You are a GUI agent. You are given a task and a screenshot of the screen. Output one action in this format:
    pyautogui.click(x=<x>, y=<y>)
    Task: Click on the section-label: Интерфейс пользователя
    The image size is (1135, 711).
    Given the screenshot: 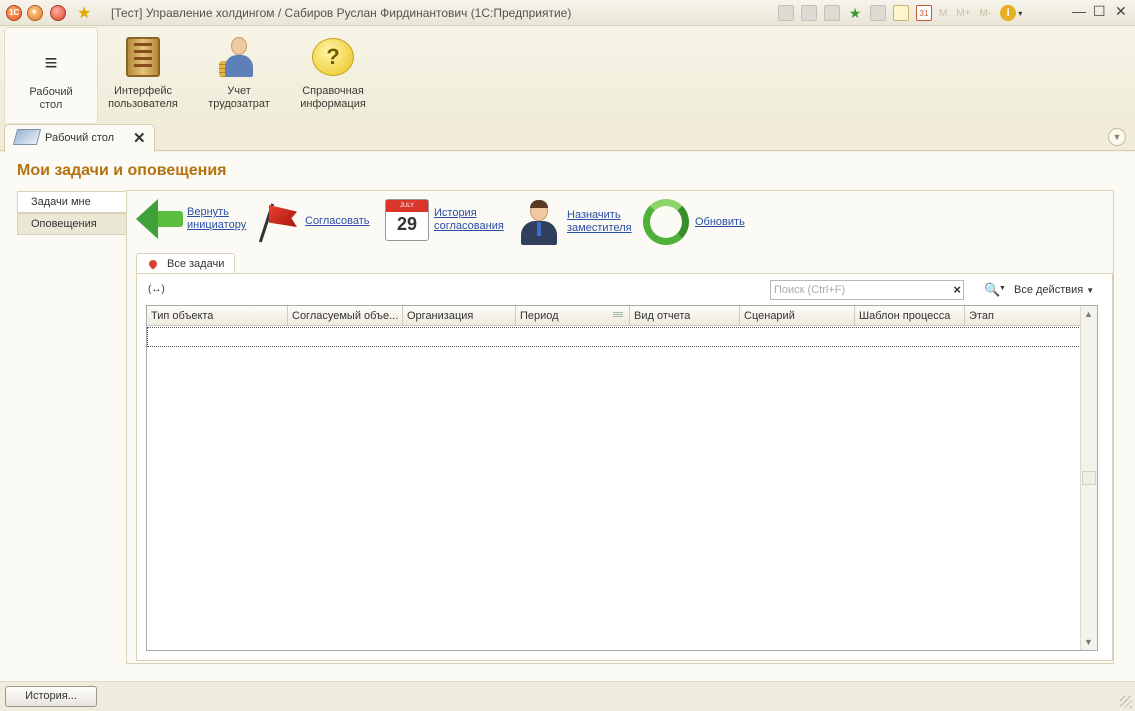 What is the action you would take?
    pyautogui.click(x=143, y=97)
    